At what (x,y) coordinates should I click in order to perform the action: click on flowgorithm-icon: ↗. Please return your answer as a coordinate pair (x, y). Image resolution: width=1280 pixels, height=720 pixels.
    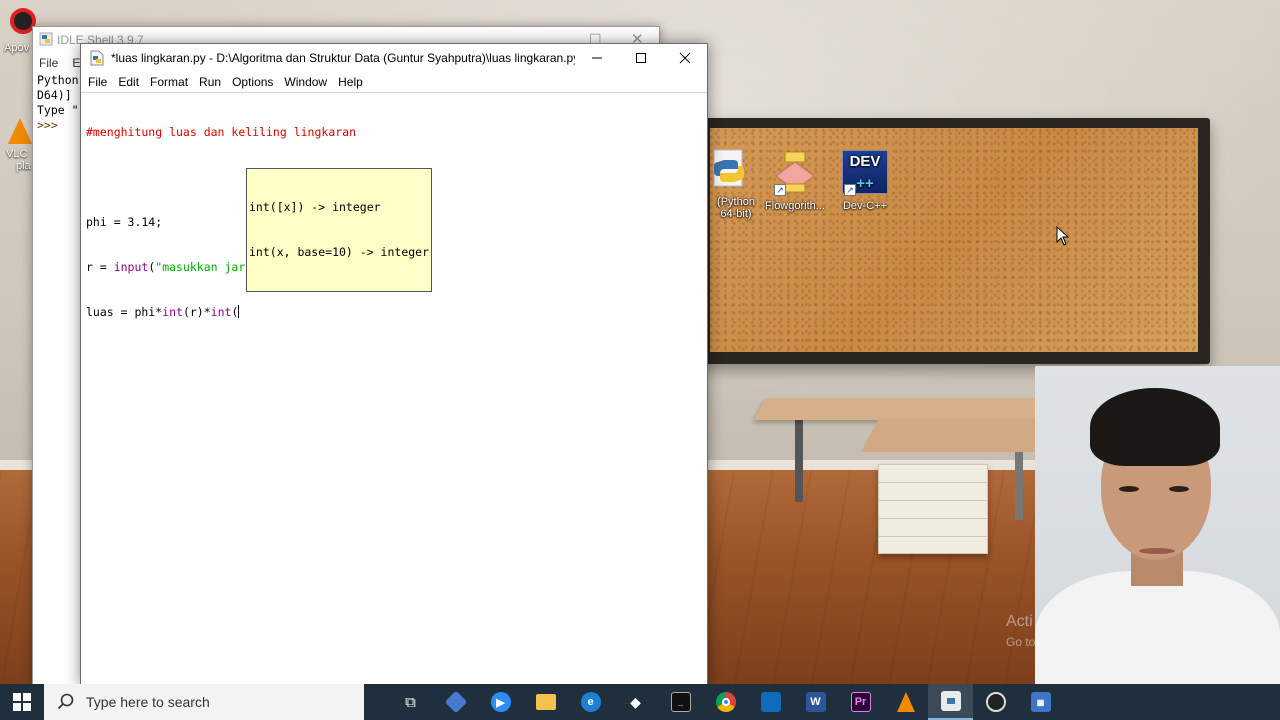
    Looking at the image, I should click on (795, 173).